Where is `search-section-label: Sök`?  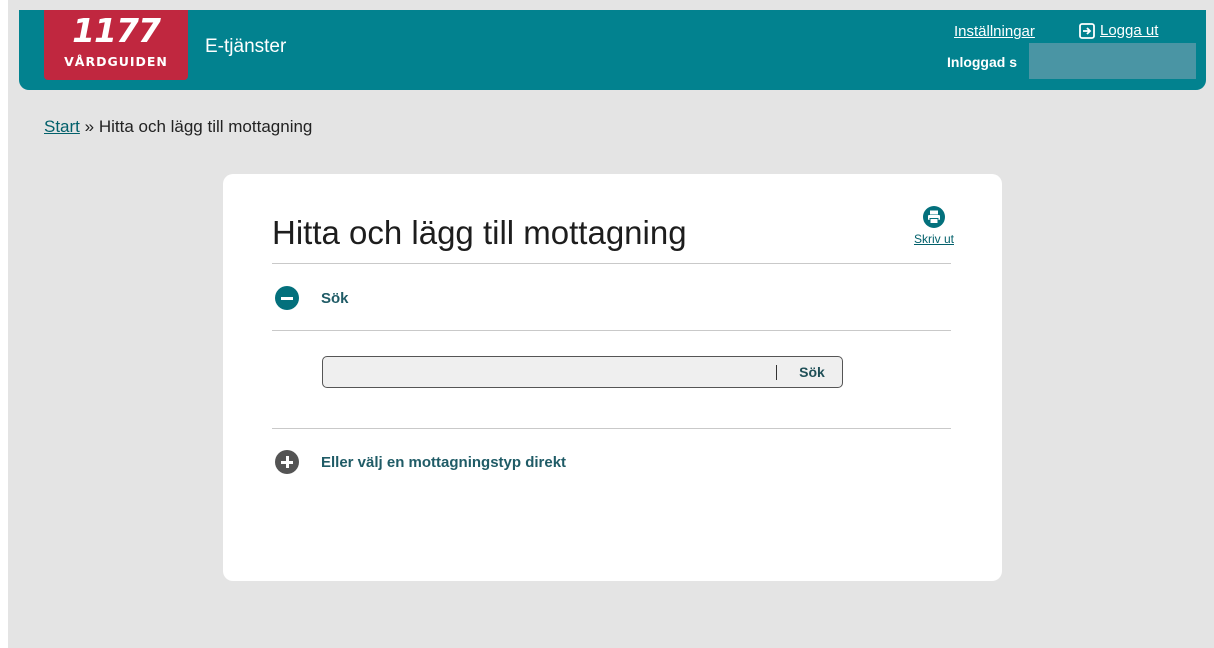 search-section-label: Sök is located at coordinates (335, 298).